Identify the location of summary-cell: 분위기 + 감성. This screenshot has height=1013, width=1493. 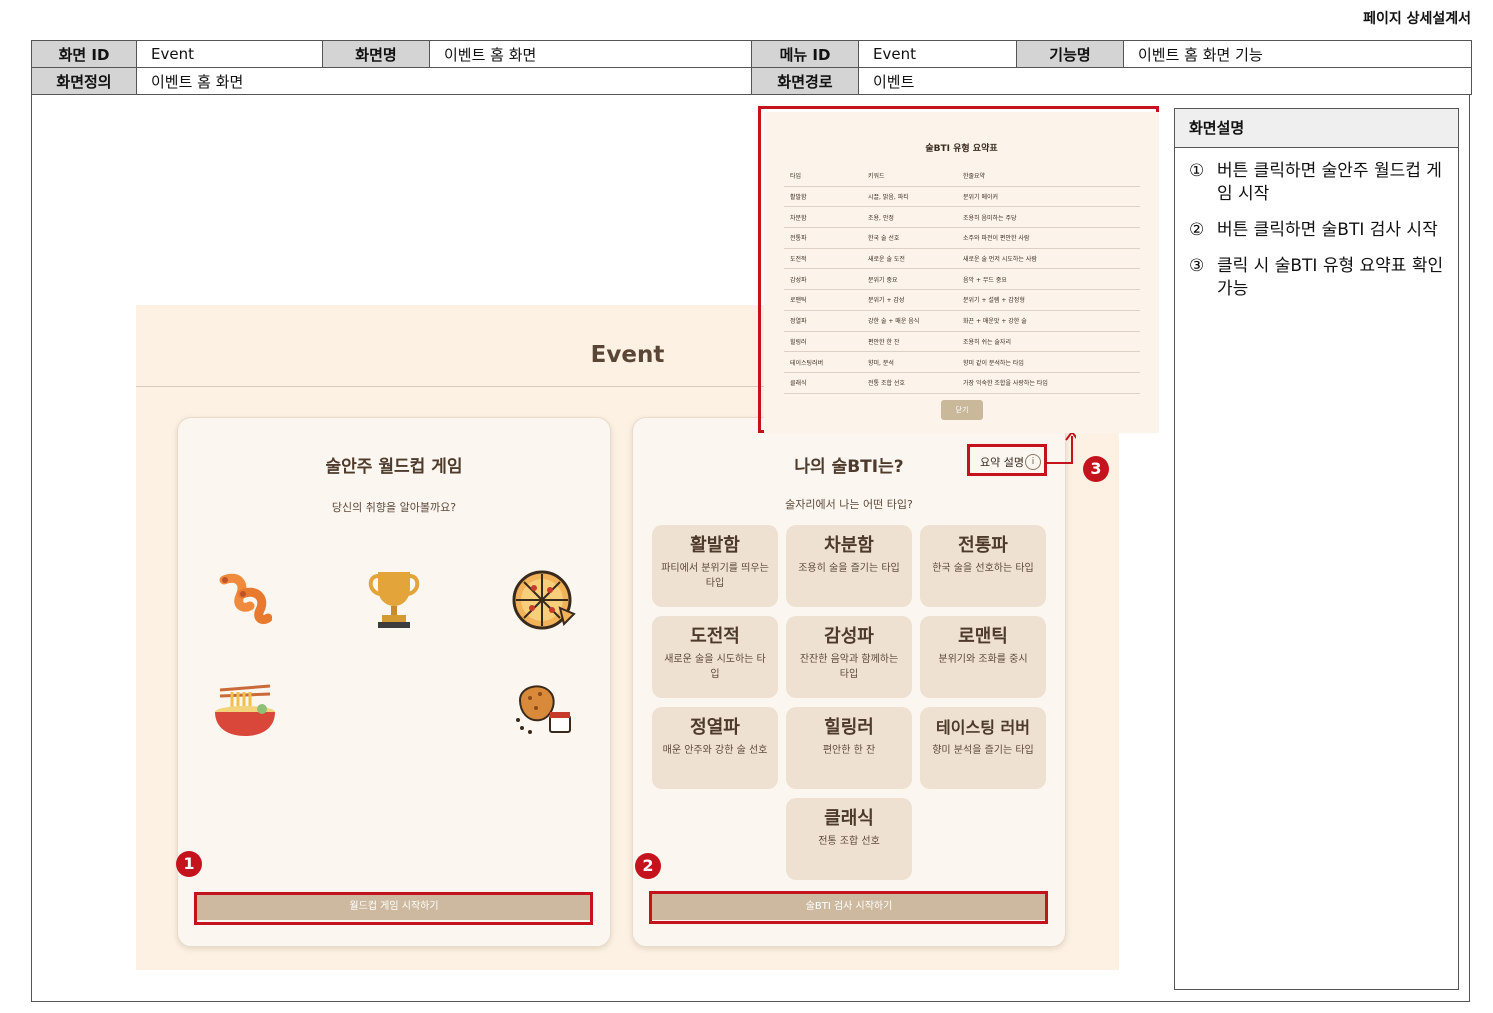
(909, 300).